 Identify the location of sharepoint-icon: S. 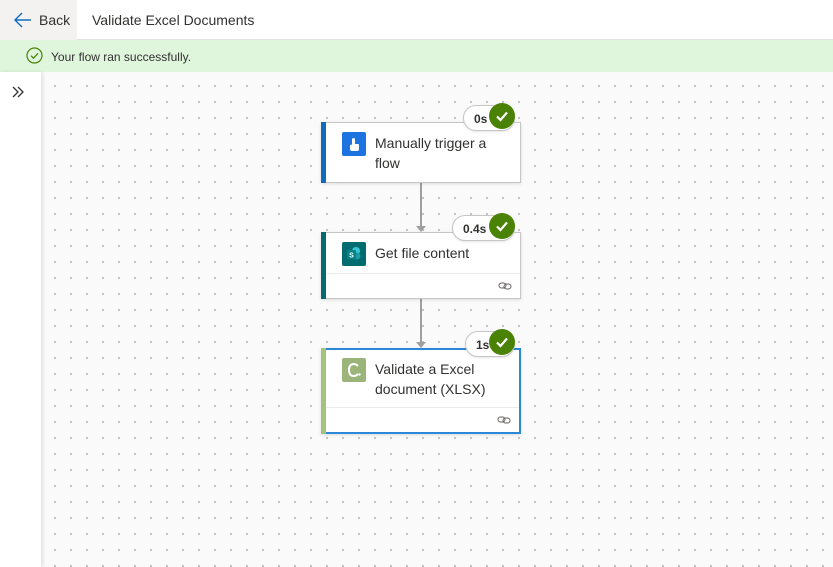
(354, 254).